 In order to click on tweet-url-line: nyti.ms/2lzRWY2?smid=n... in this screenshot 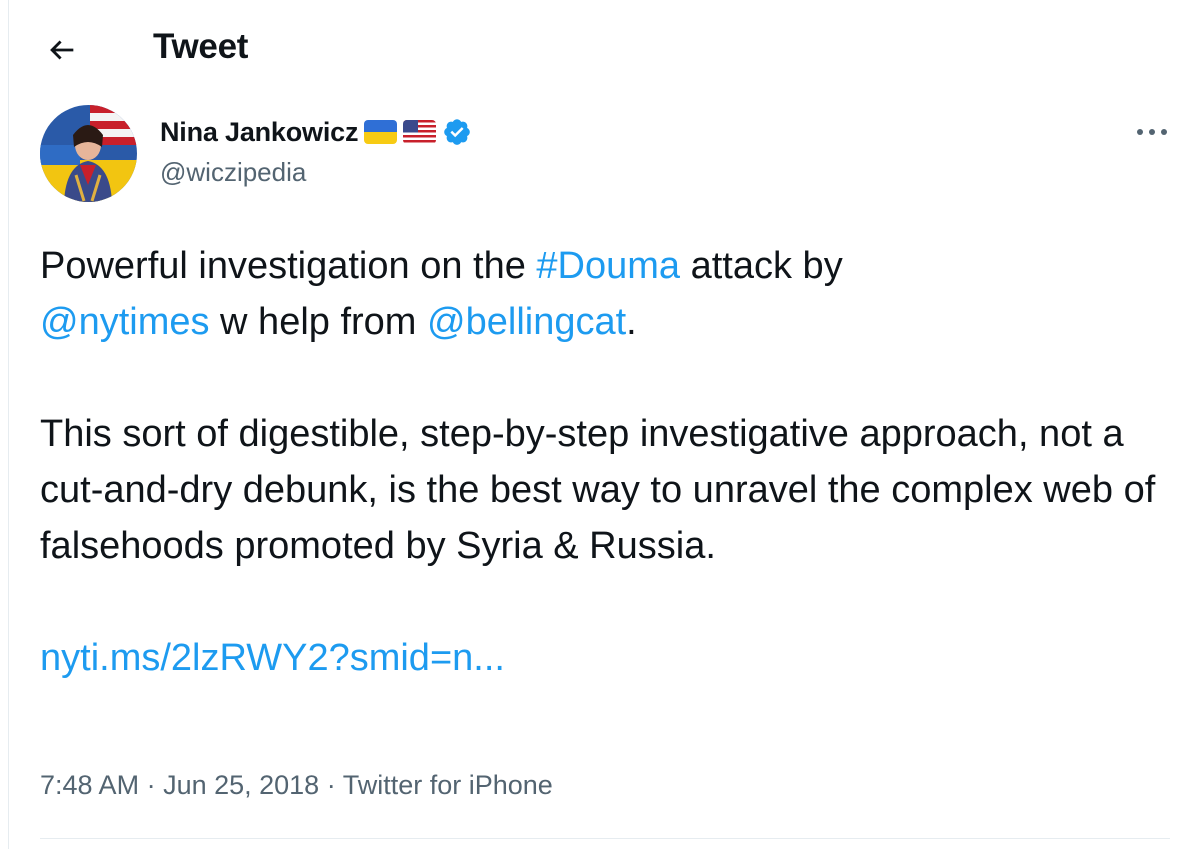, I will do `click(610, 658)`.